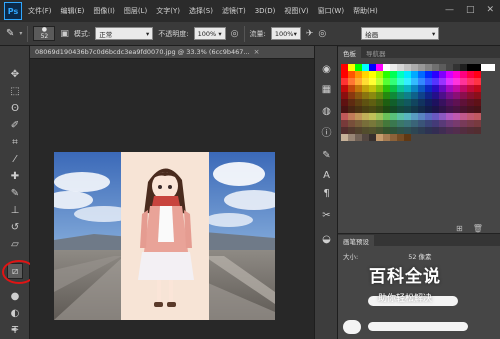 Image resolution: width=500 pixels, height=339 pixels. I want to click on brush-tool-preset-icon: ✎, so click(10, 33).